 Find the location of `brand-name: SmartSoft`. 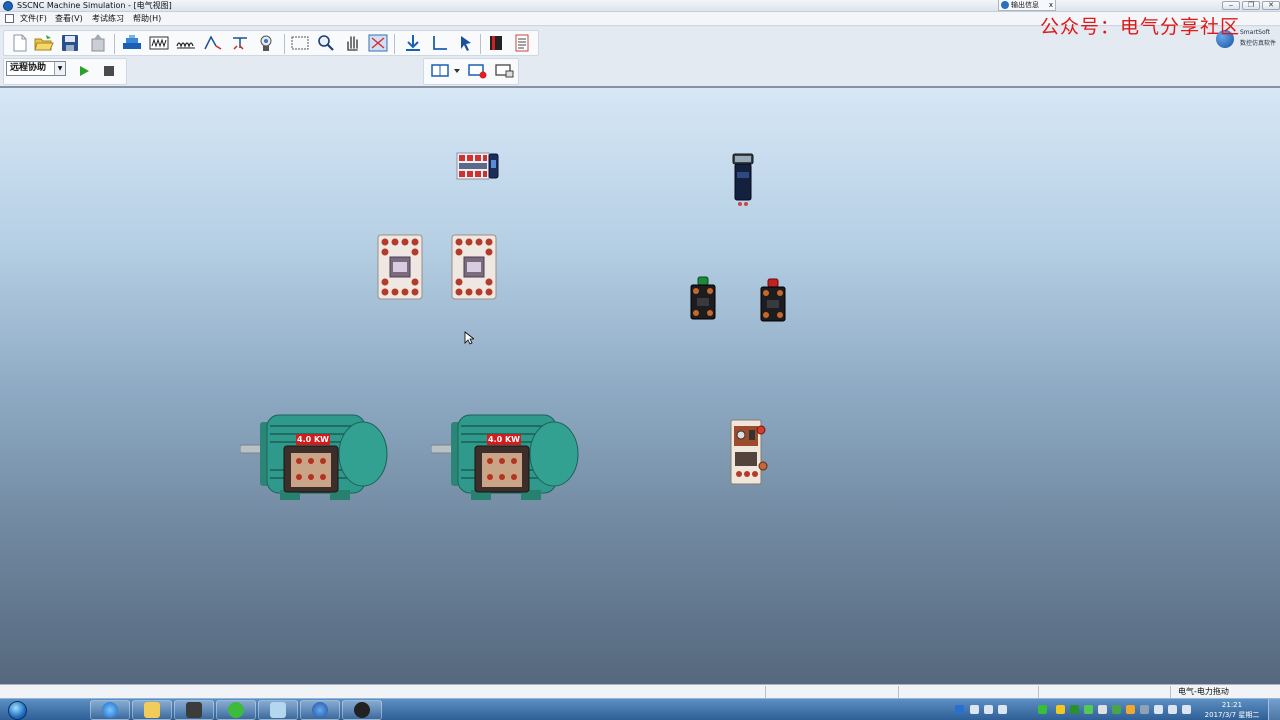

brand-name: SmartSoft is located at coordinates (1255, 32).